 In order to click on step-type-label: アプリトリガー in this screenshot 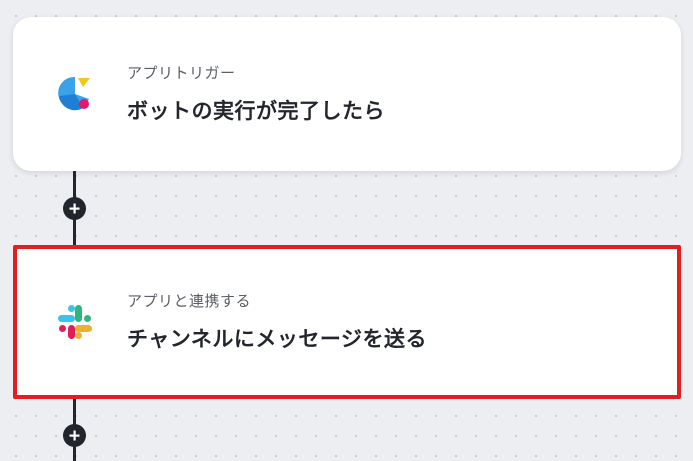, I will do `click(181, 73)`.